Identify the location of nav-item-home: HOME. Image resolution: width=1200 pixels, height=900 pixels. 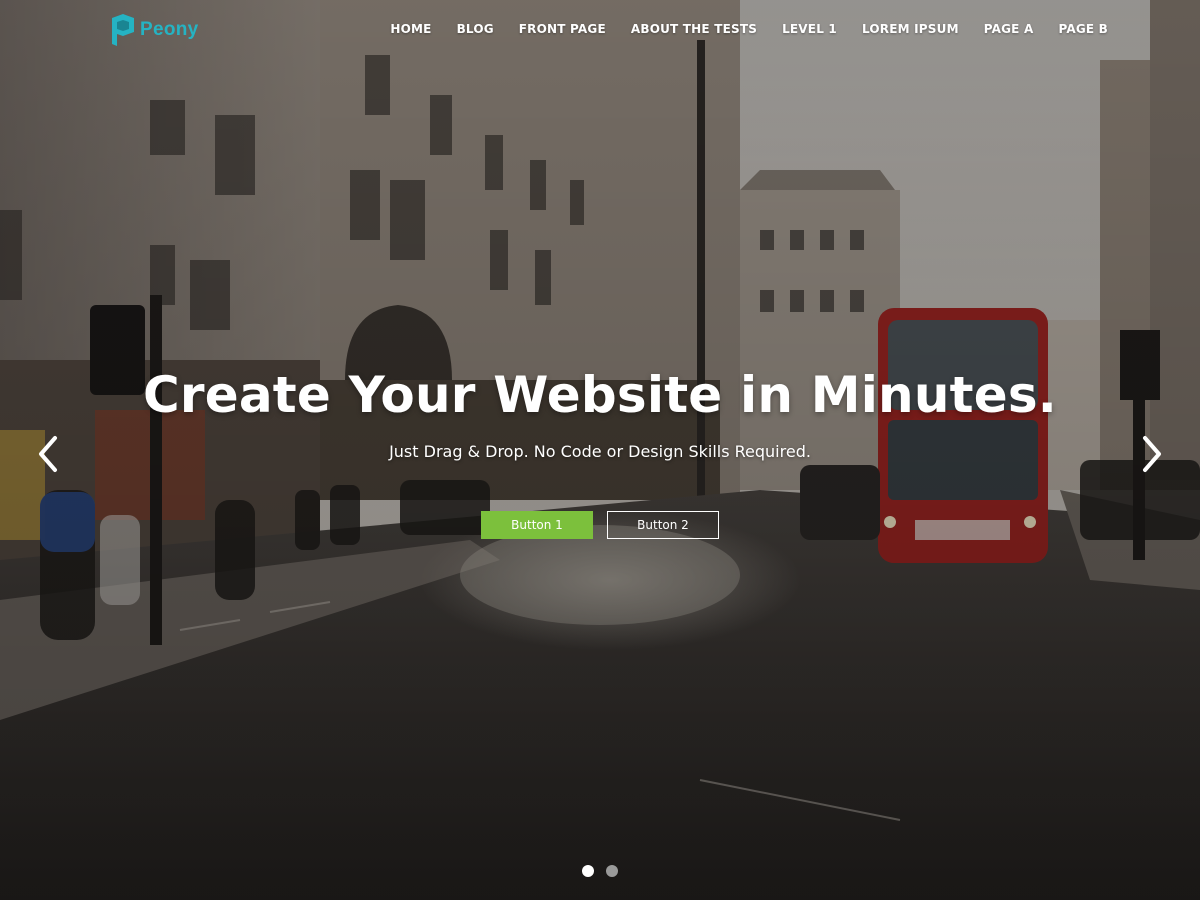
(410, 29).